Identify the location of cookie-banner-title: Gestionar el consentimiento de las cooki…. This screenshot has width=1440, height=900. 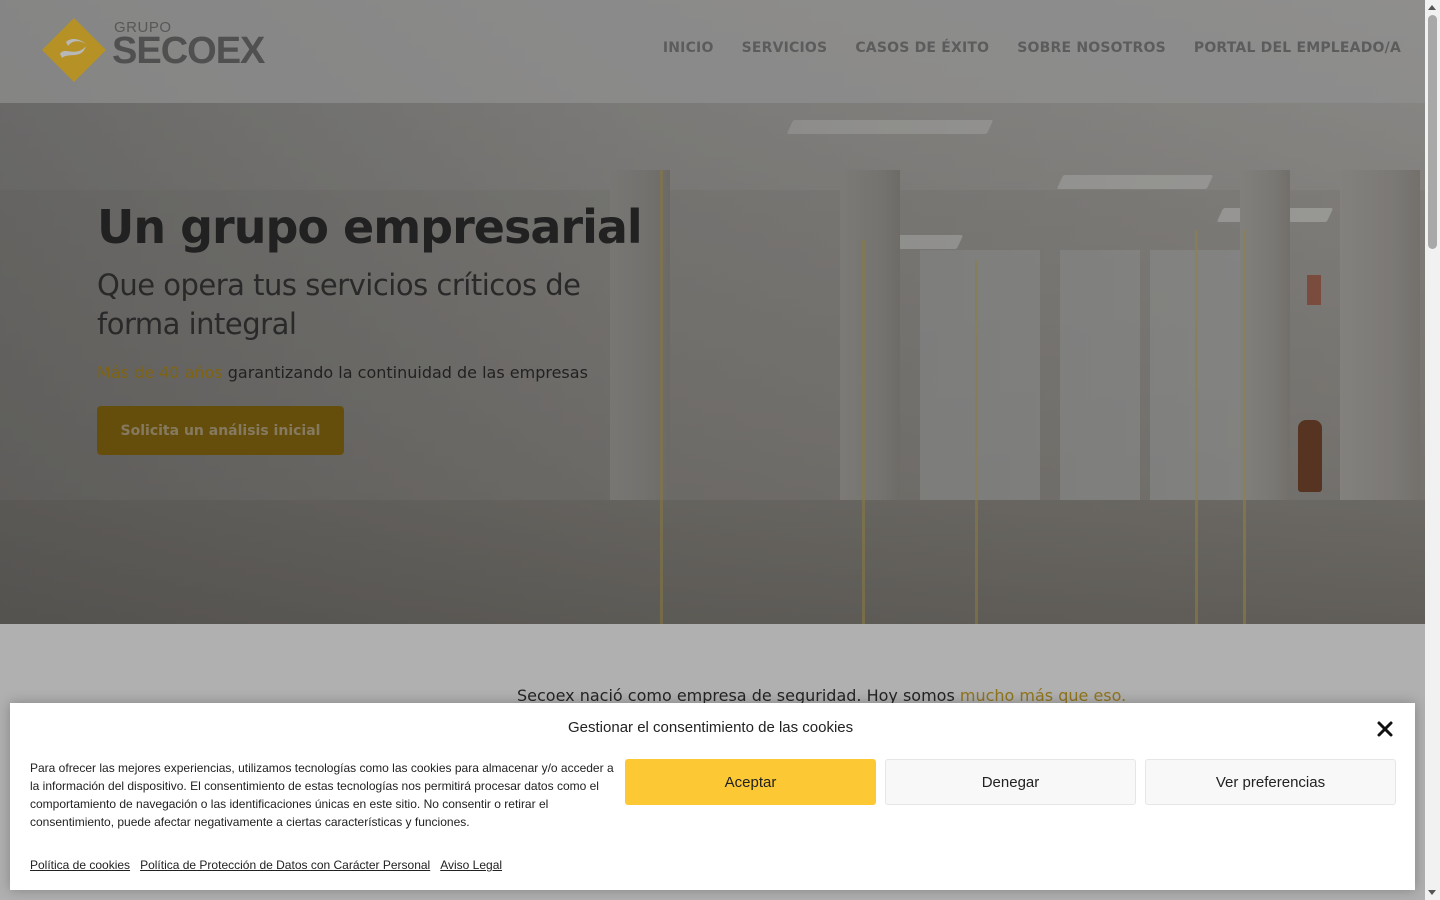
(711, 727).